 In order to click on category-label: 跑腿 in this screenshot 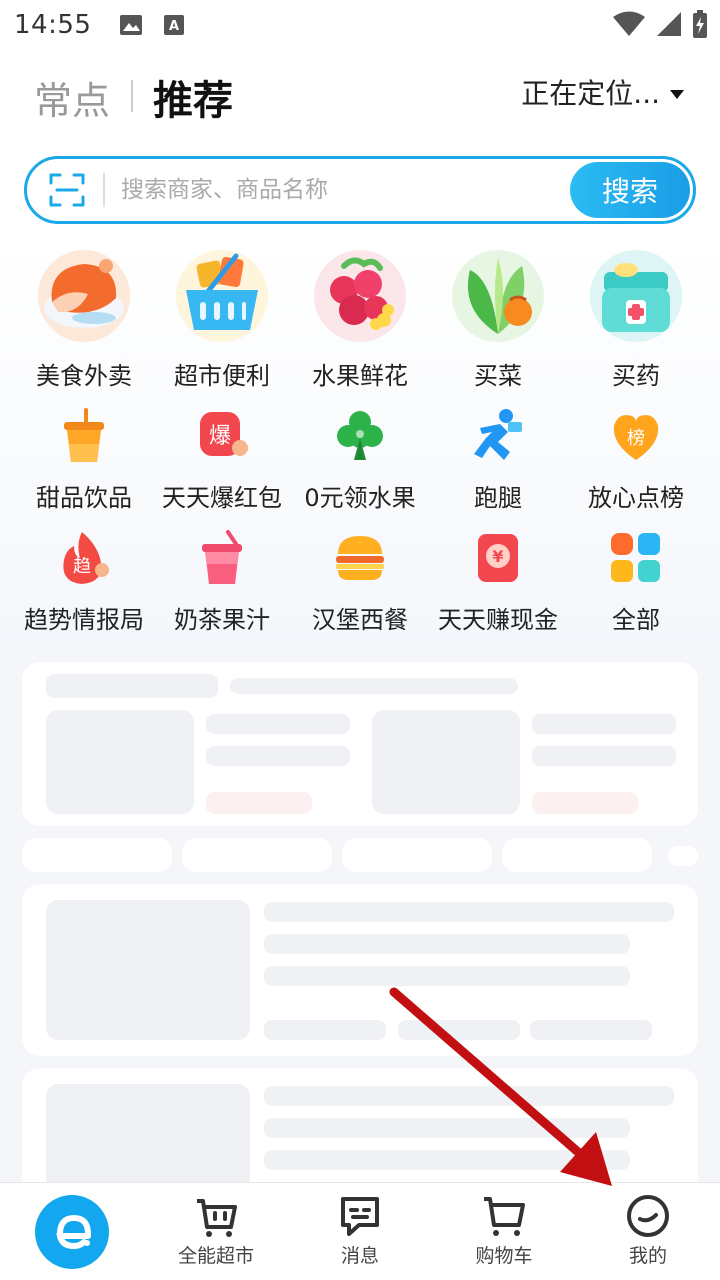, I will do `click(498, 498)`.